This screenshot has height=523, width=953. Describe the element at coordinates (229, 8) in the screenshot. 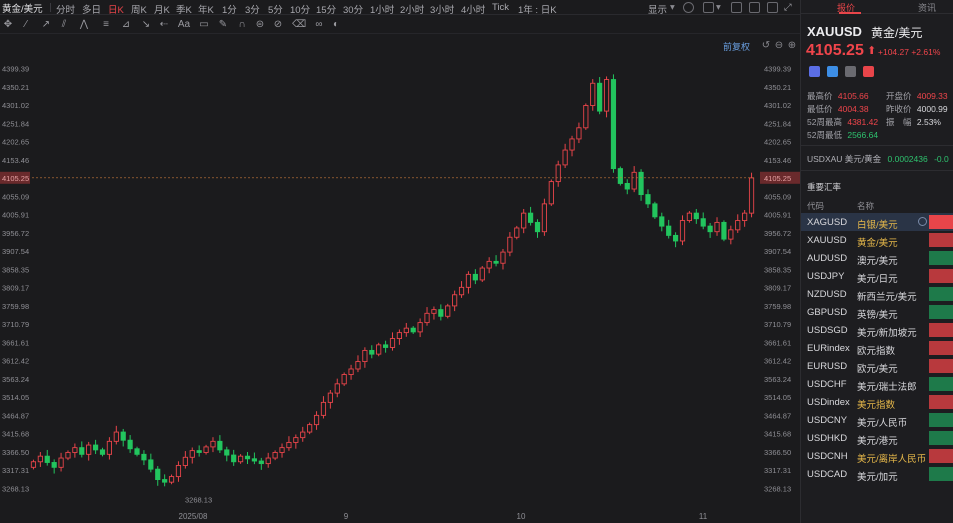

I see `timeframe-7: 1分` at that location.